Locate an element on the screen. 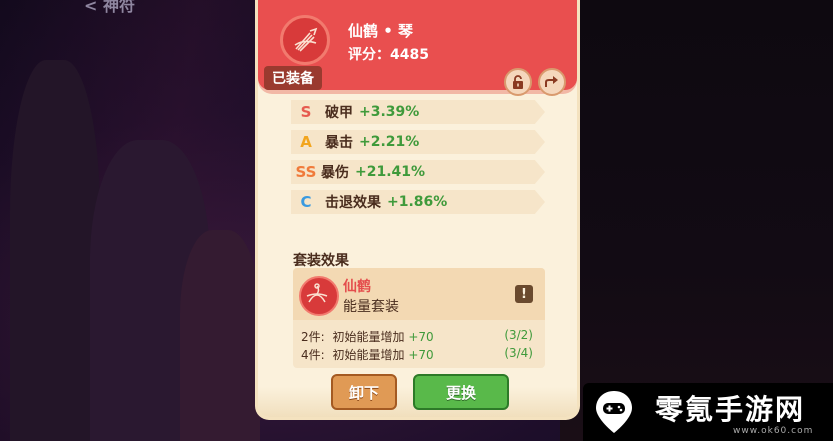  share-icon is located at coordinates (551, 81).